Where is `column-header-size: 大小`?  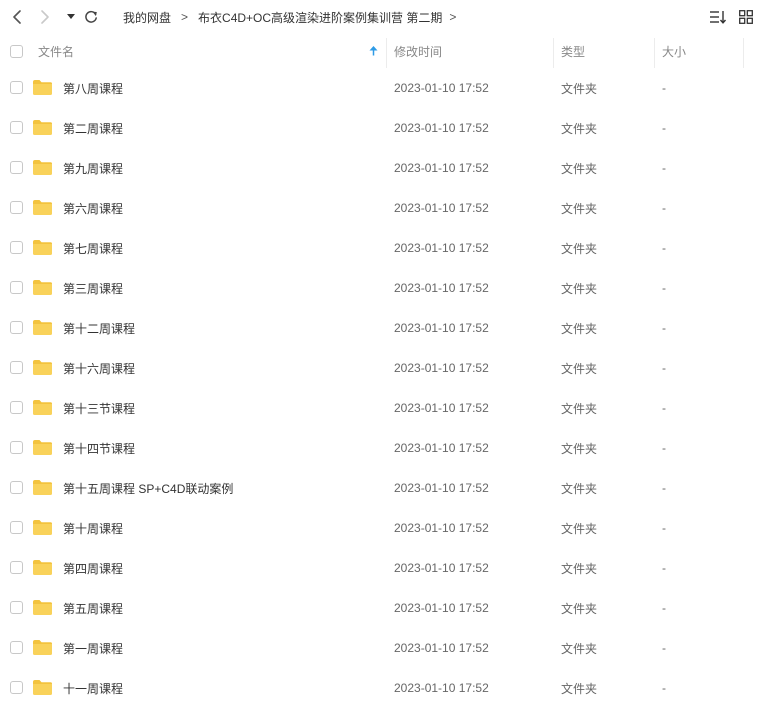 column-header-size: 大小 is located at coordinates (674, 51).